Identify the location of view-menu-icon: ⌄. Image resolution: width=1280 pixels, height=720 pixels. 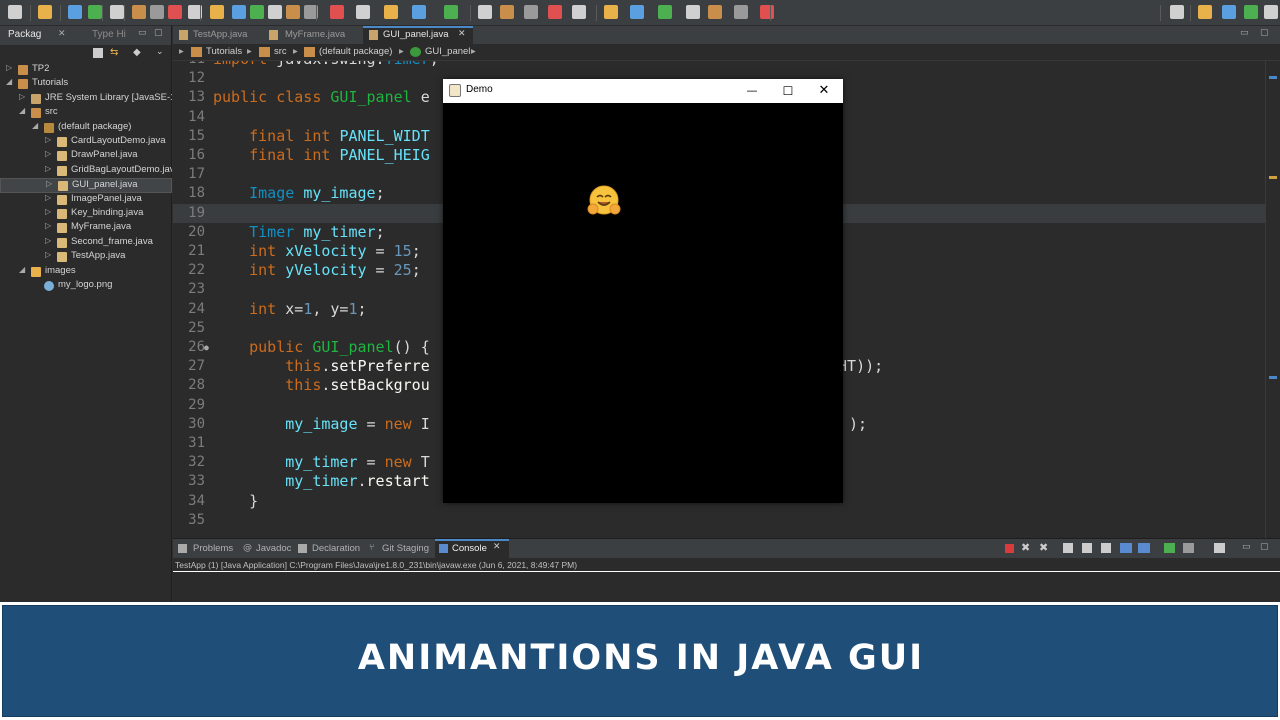
(160, 52).